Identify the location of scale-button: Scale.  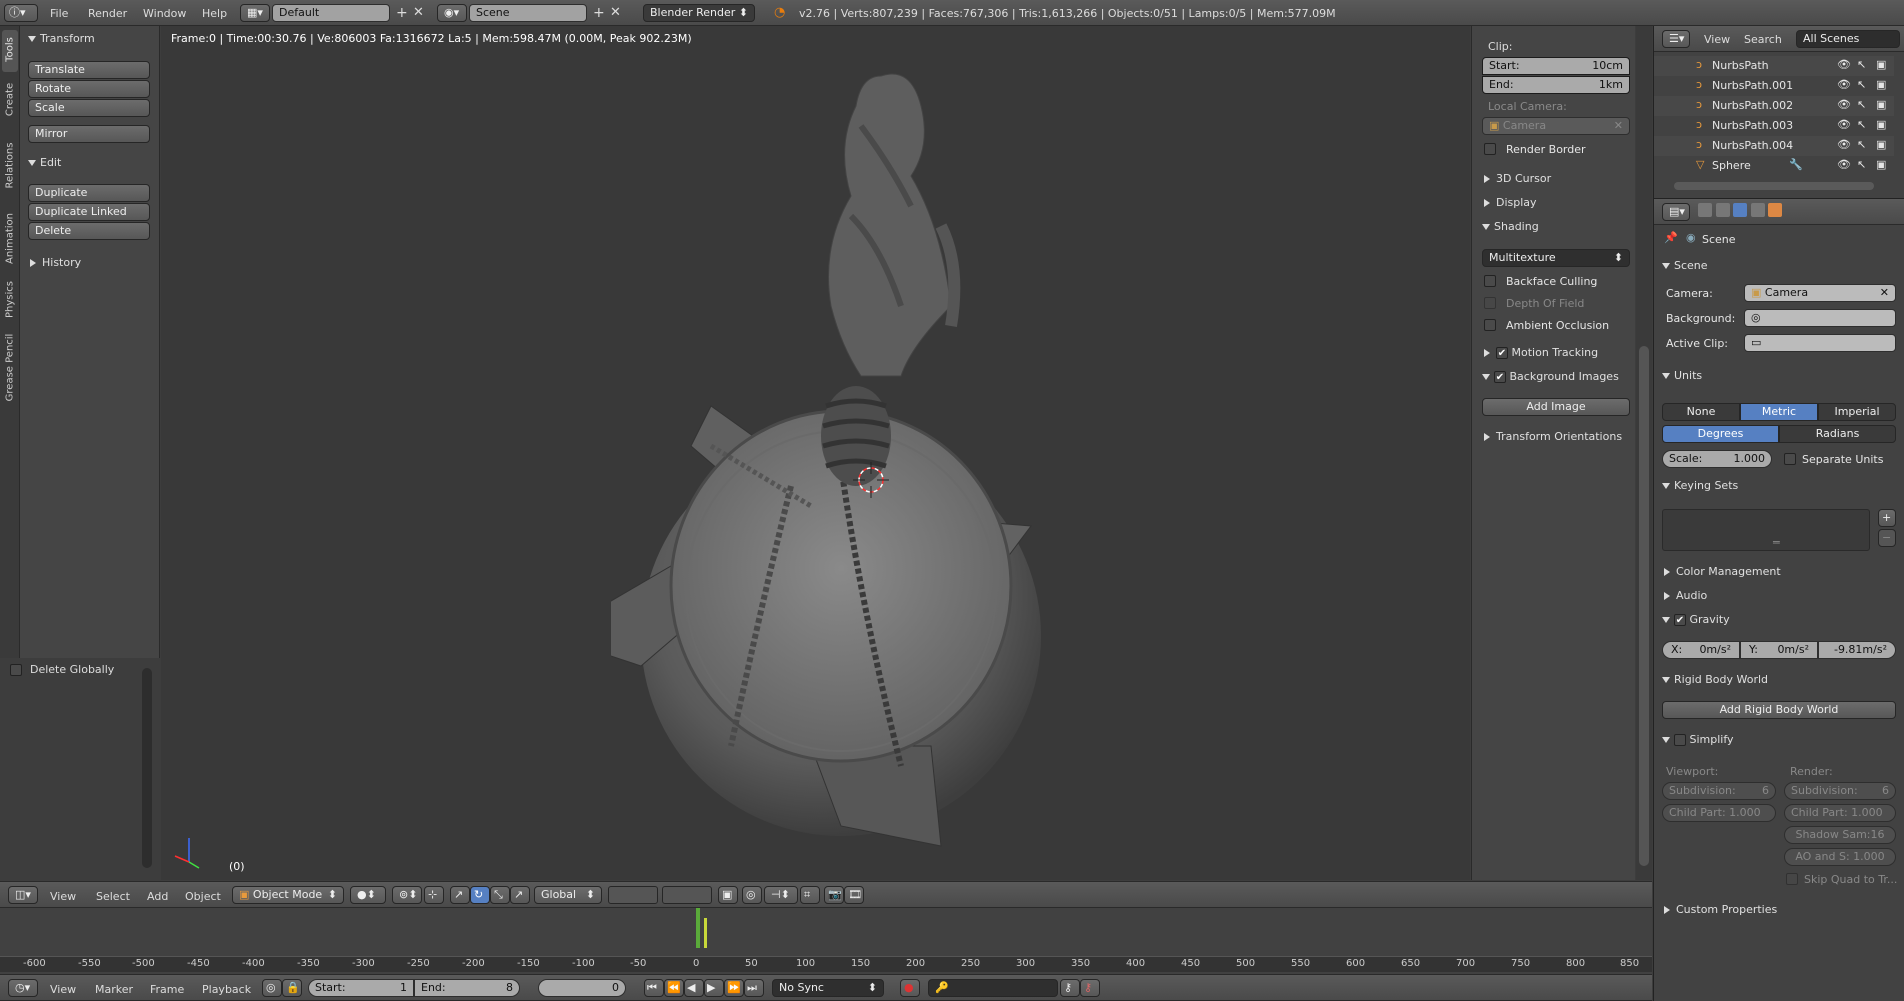
(89, 108).